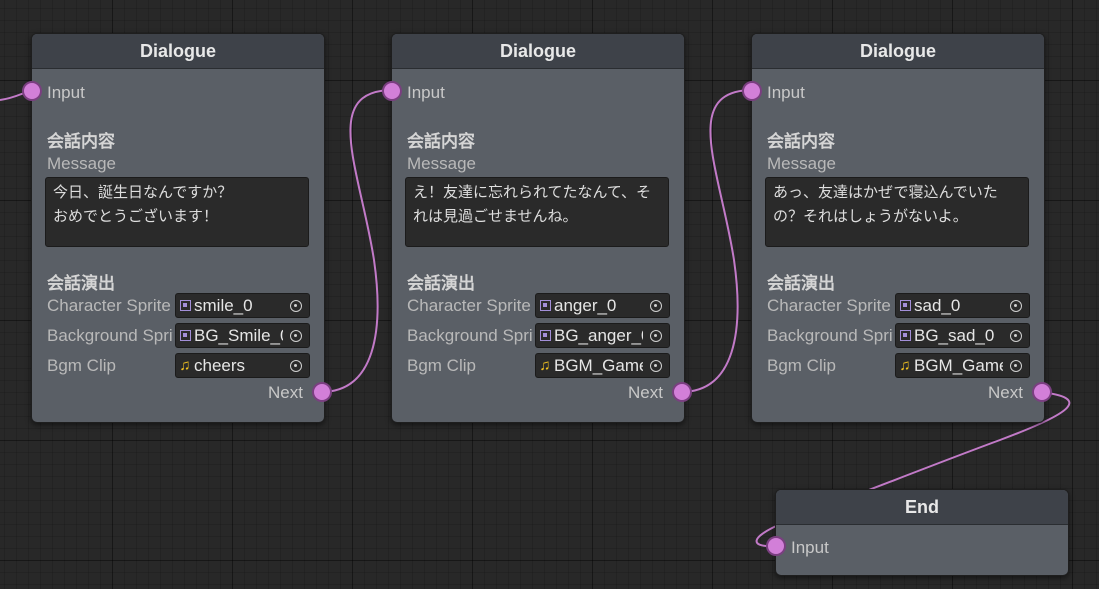  Describe the element at coordinates (223, 305) in the screenshot. I see `character-sprite-value: smile_0` at that location.